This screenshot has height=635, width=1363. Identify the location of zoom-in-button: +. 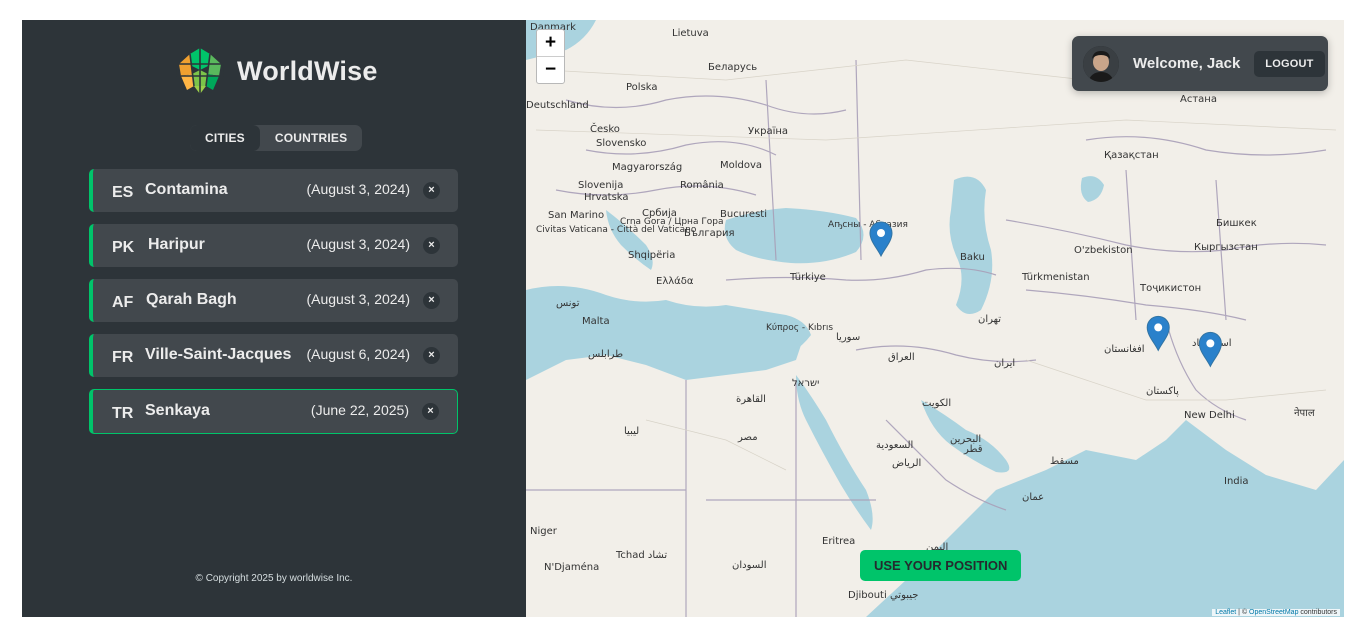
(550, 43).